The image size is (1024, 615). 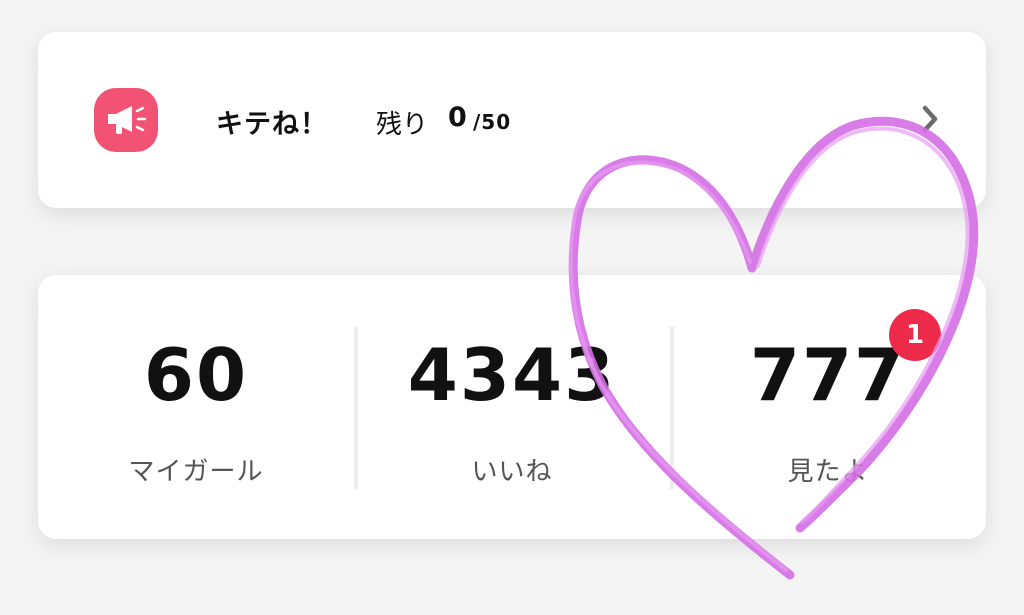 I want to click on stat-value: 4343, so click(x=512, y=375).